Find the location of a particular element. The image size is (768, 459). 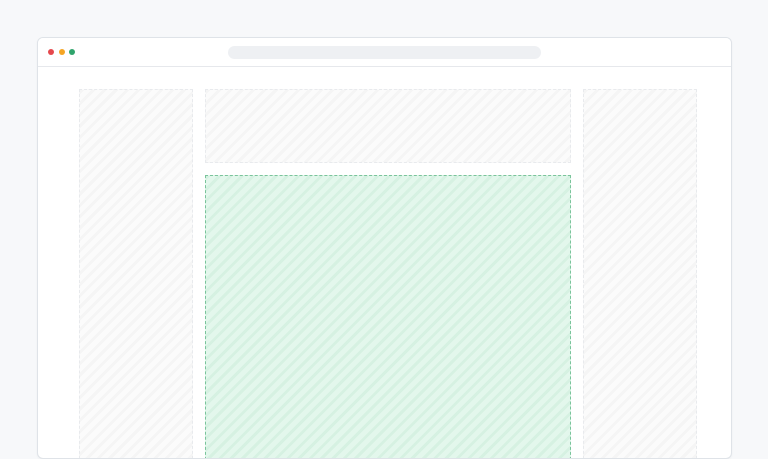

right-sidebar-placeholder is located at coordinates (640, 273).